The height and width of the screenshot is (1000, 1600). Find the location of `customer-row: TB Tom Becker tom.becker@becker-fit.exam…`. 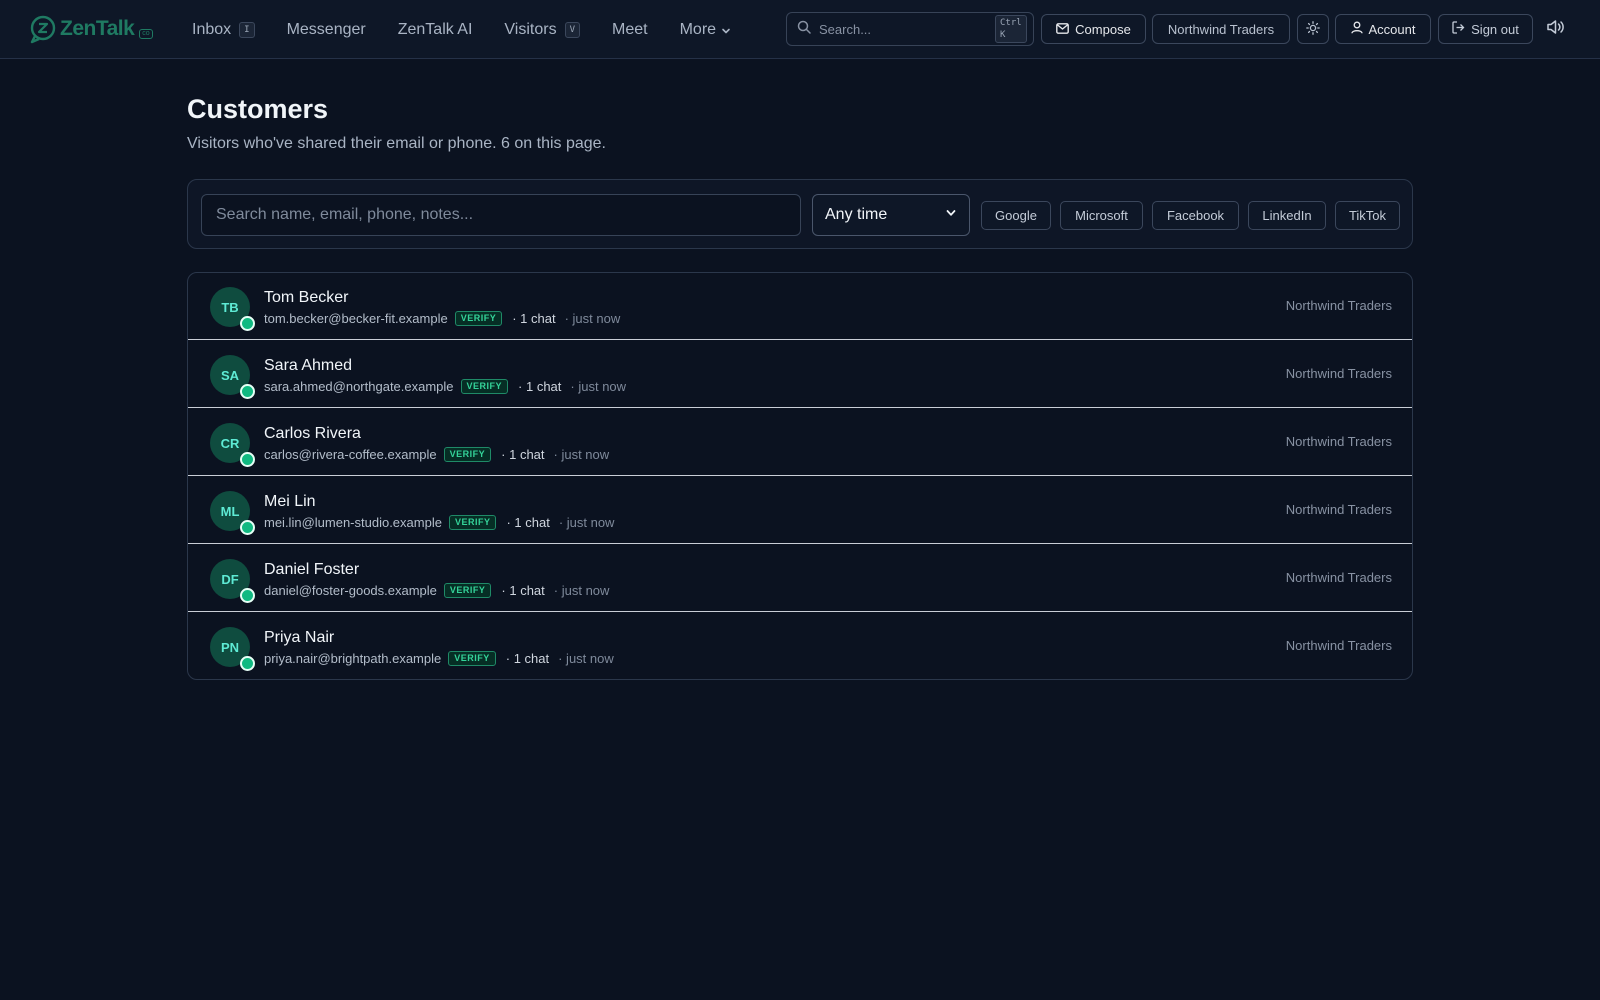

customer-row: TB Tom Becker tom.becker@becker-fit.exam… is located at coordinates (800, 306).